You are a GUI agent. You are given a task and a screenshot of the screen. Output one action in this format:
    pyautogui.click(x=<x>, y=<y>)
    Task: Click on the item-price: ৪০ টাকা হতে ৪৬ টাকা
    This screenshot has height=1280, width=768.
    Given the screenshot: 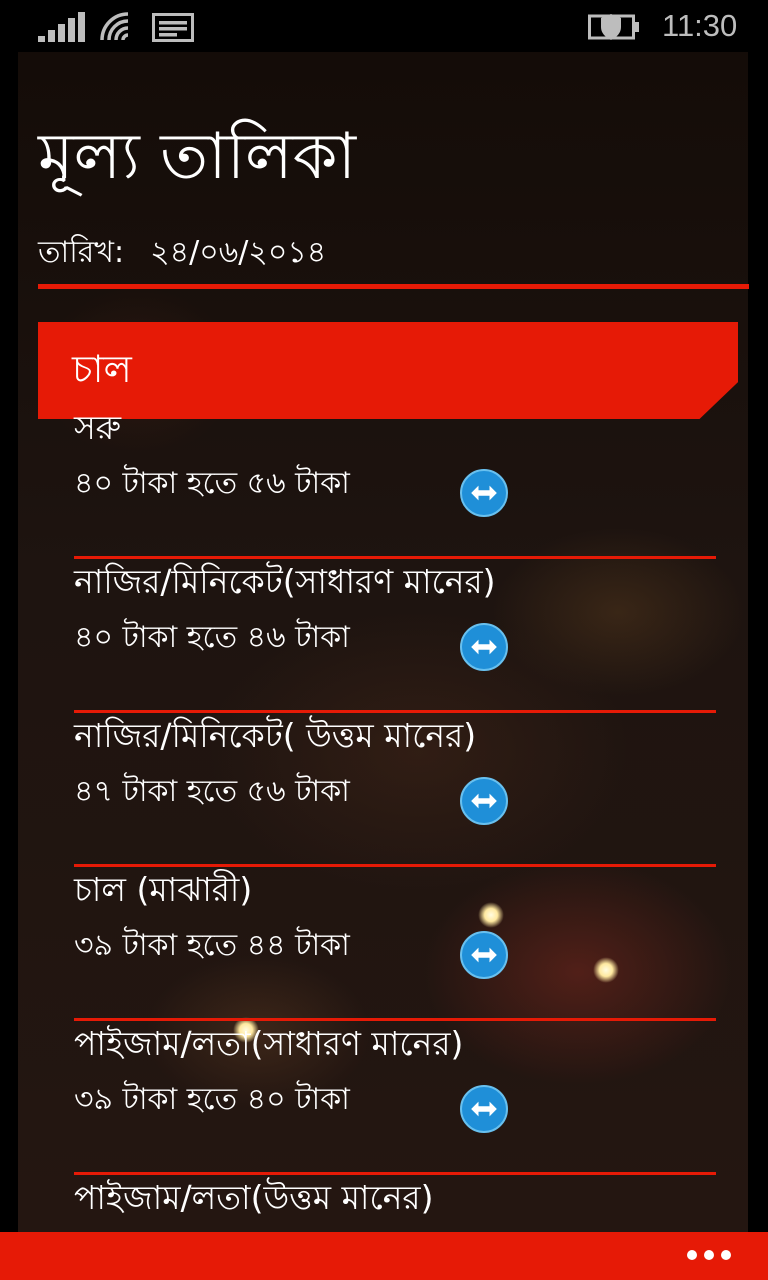 What is the action you would take?
    pyautogui.click(x=212, y=637)
    